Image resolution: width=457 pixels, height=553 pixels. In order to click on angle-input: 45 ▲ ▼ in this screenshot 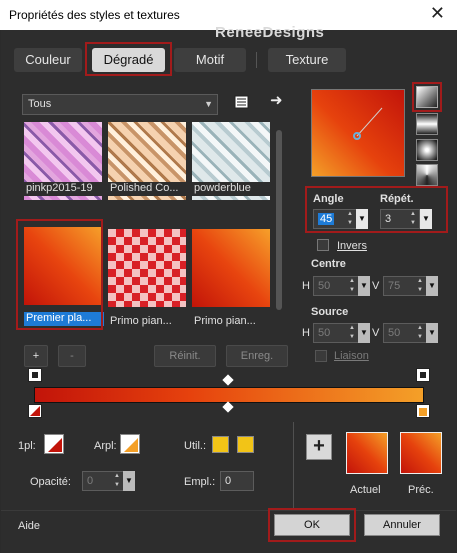, I will do `click(335, 219)`.